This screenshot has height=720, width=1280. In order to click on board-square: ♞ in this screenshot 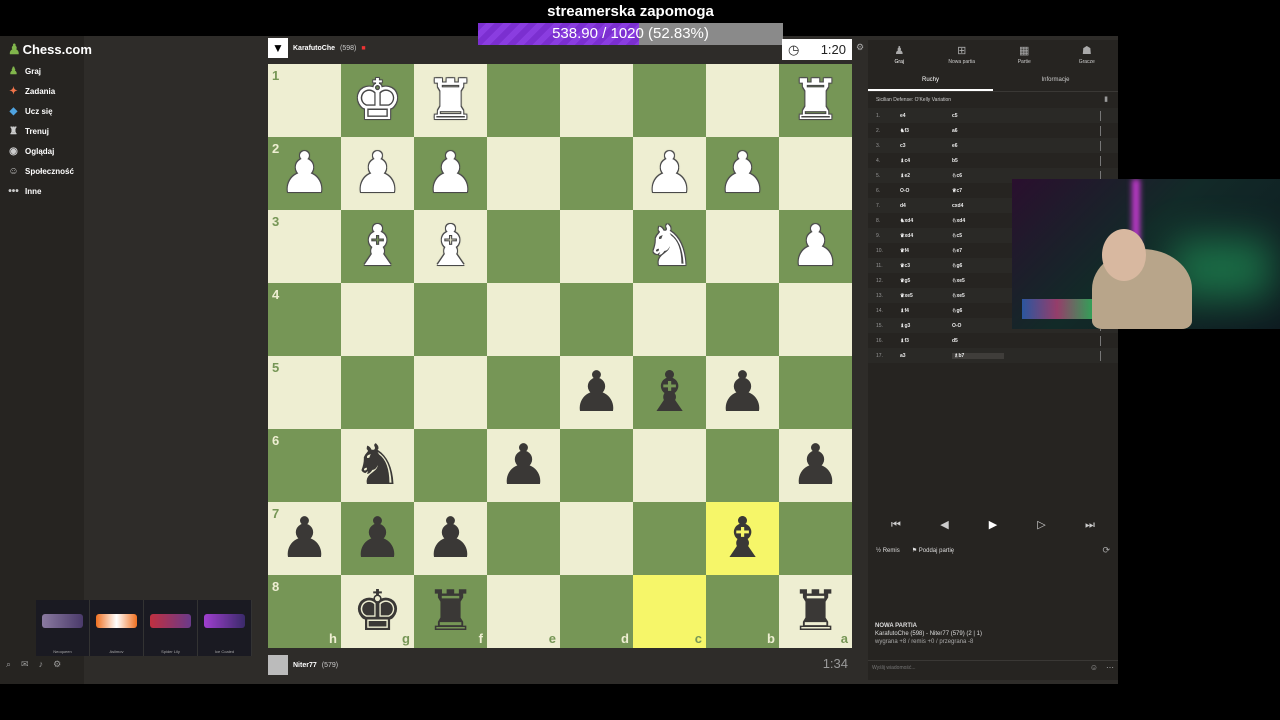, I will do `click(377, 465)`.